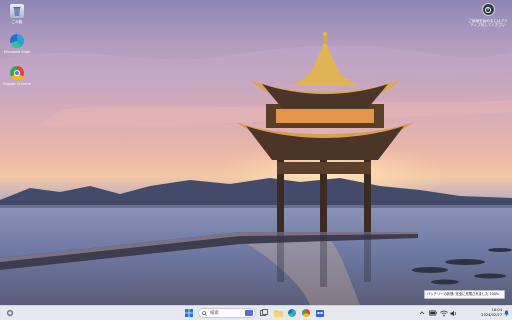 This screenshot has width=512, height=320. I want to click on search-label: 検索, so click(214, 313).